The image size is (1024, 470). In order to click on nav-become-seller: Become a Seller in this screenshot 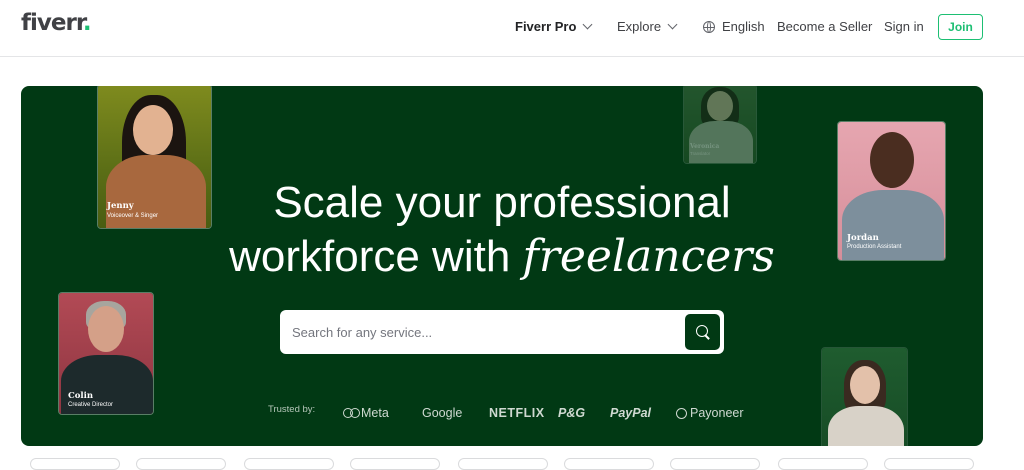, I will do `click(824, 26)`.